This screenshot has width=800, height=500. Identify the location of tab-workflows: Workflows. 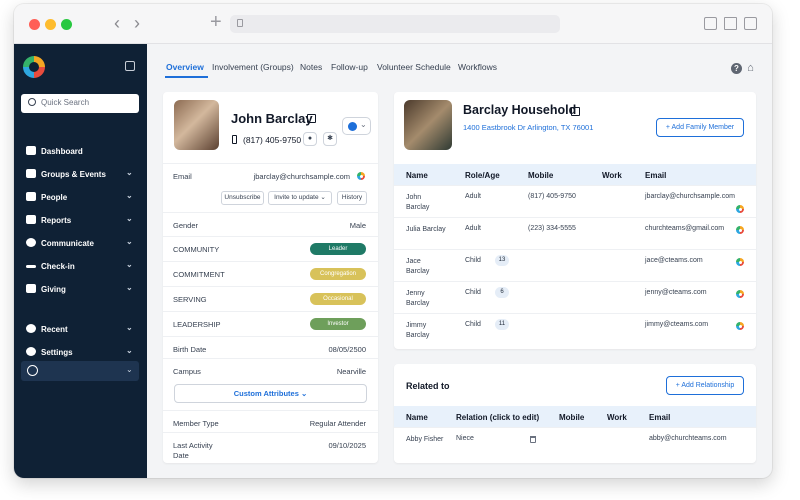
(477, 67).